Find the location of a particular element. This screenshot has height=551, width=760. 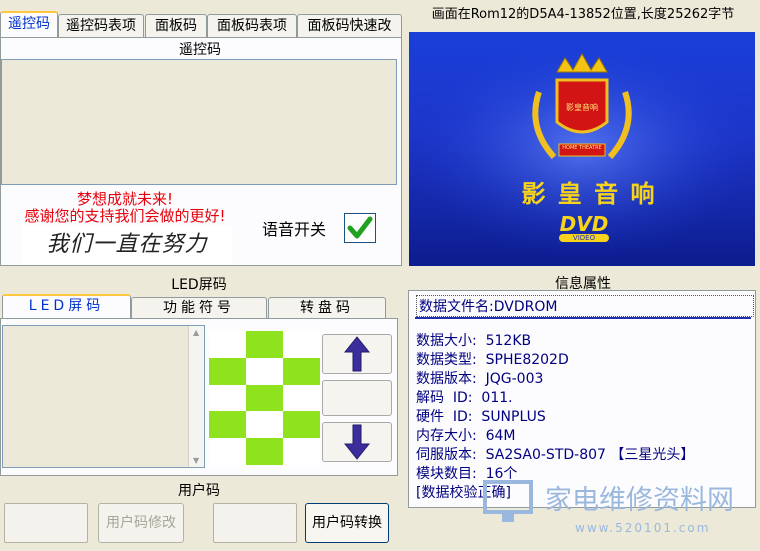

move-up-button is located at coordinates (357, 354).